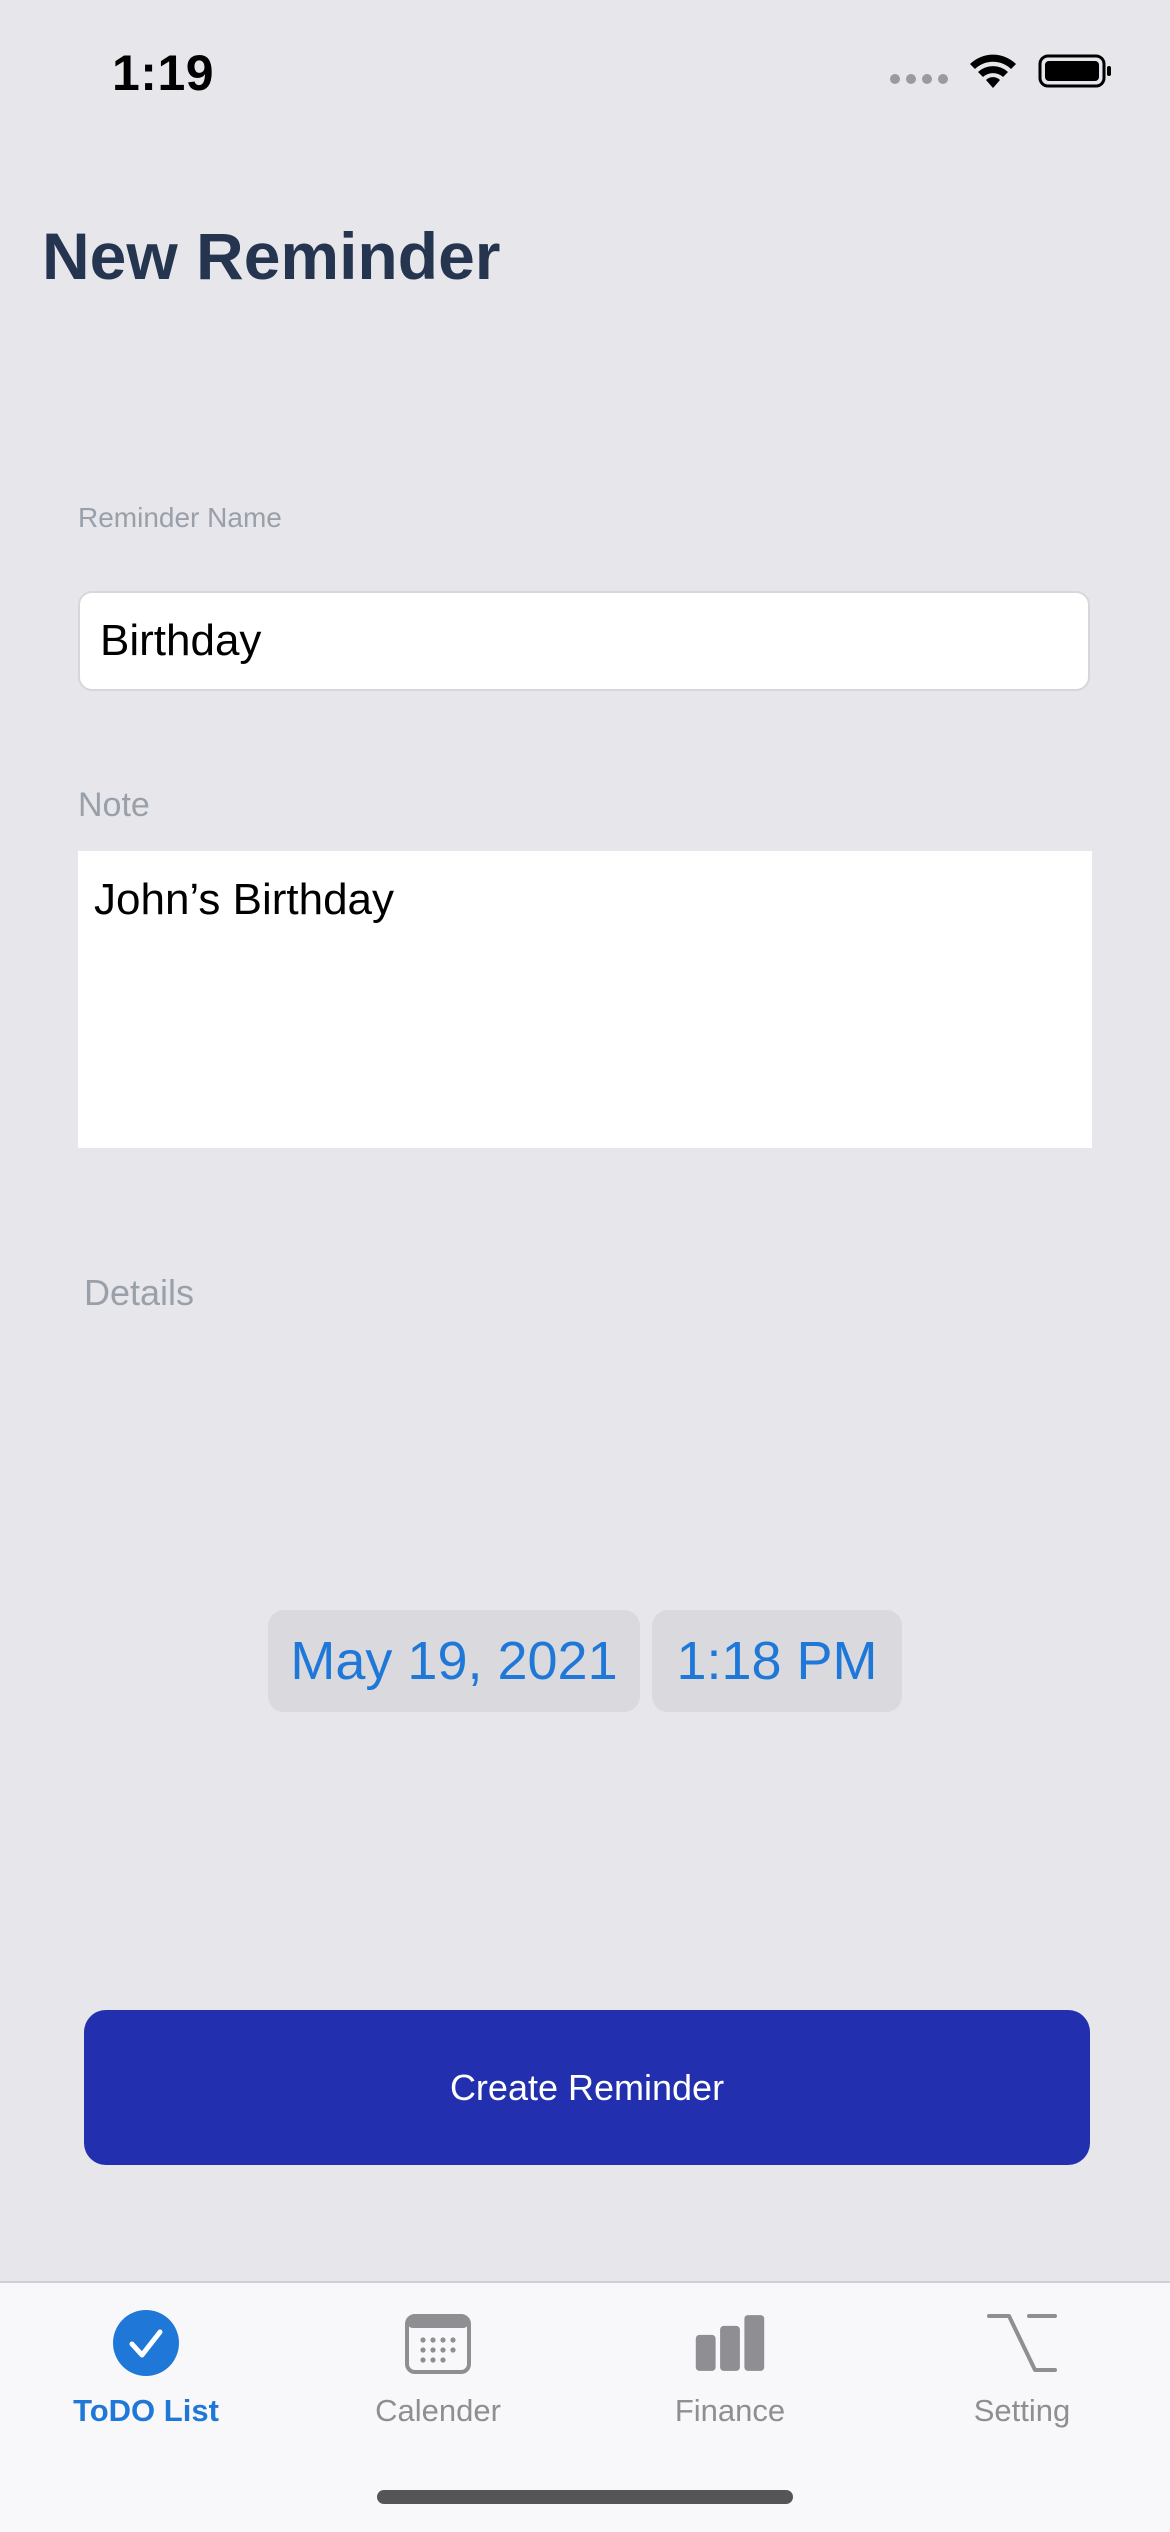 This screenshot has width=1170, height=2532. Describe the element at coordinates (146, 2383) in the screenshot. I see `tab-todo-list: ToDO List` at that location.